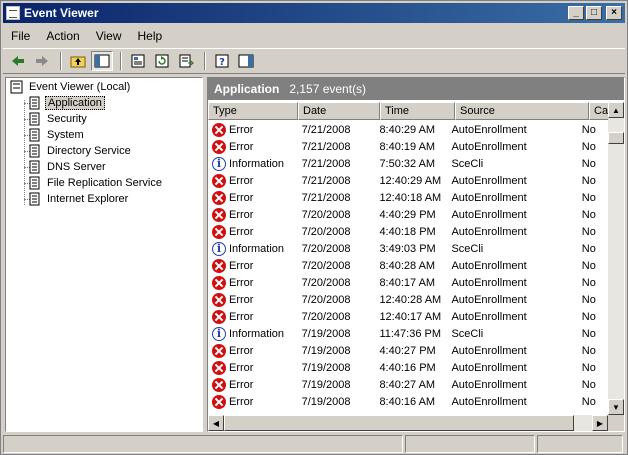 This screenshot has height=455, width=628. I want to click on type-text: Information, so click(257, 248).